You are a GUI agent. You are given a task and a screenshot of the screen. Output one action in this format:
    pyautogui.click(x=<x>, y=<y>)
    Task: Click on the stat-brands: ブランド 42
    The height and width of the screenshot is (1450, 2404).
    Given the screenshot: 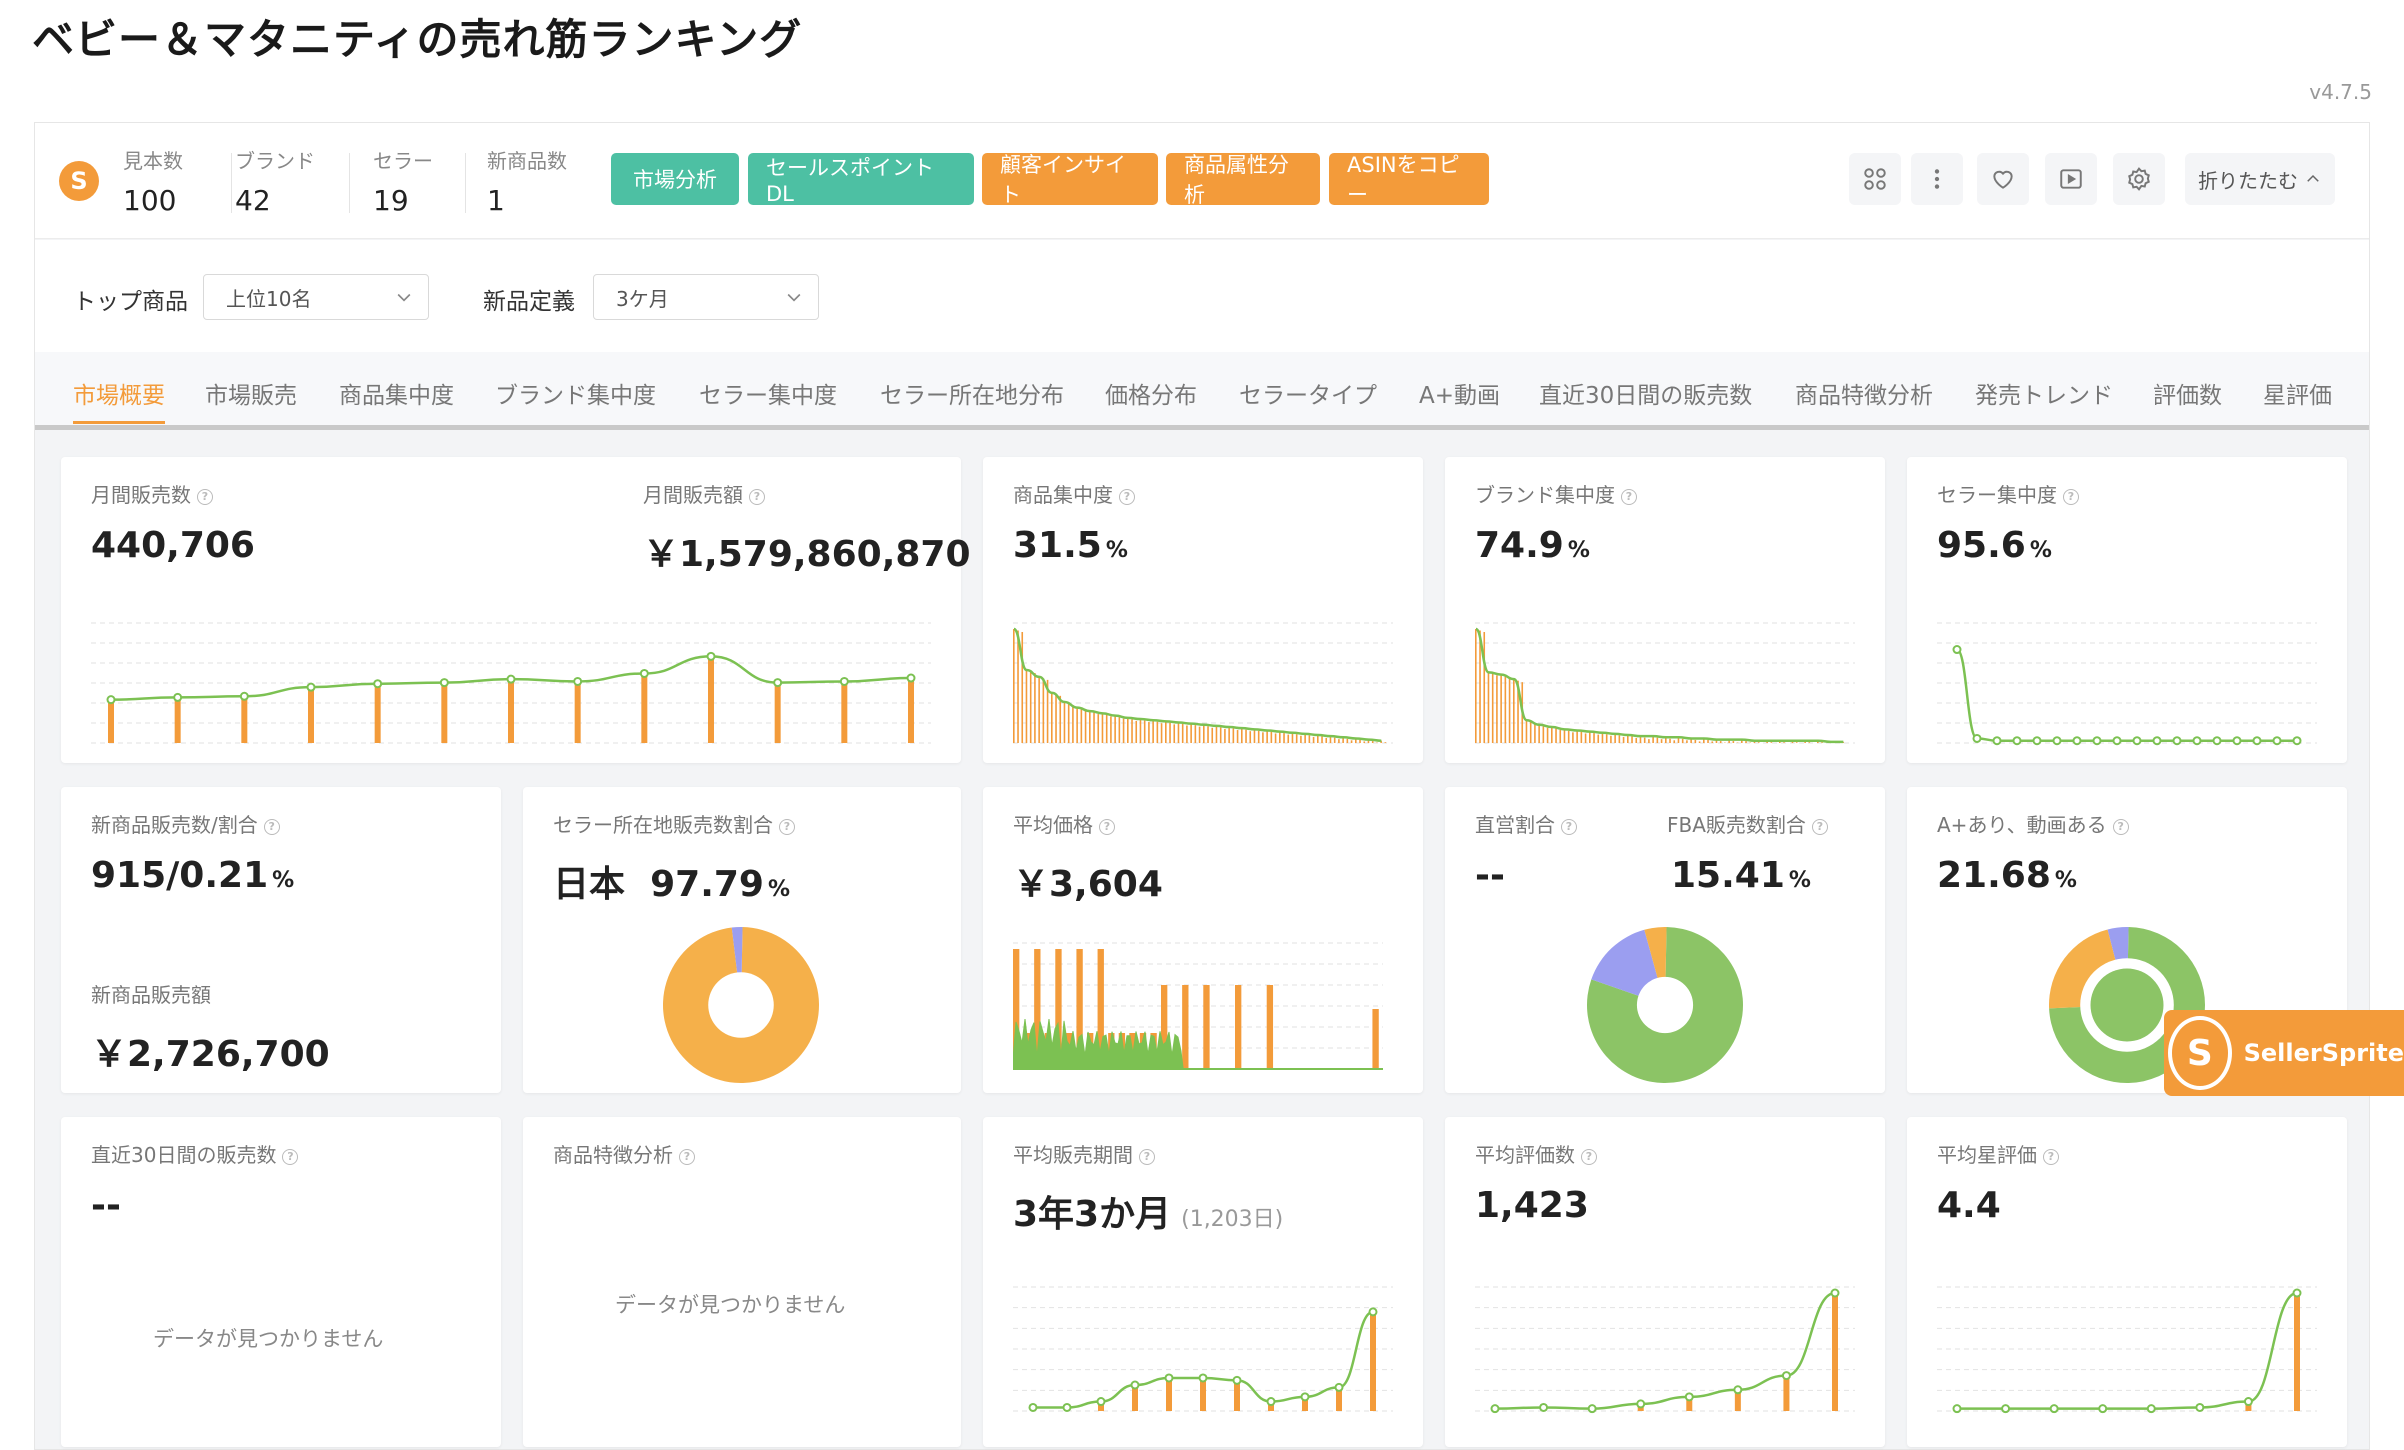 What is the action you would take?
    pyautogui.click(x=275, y=181)
    